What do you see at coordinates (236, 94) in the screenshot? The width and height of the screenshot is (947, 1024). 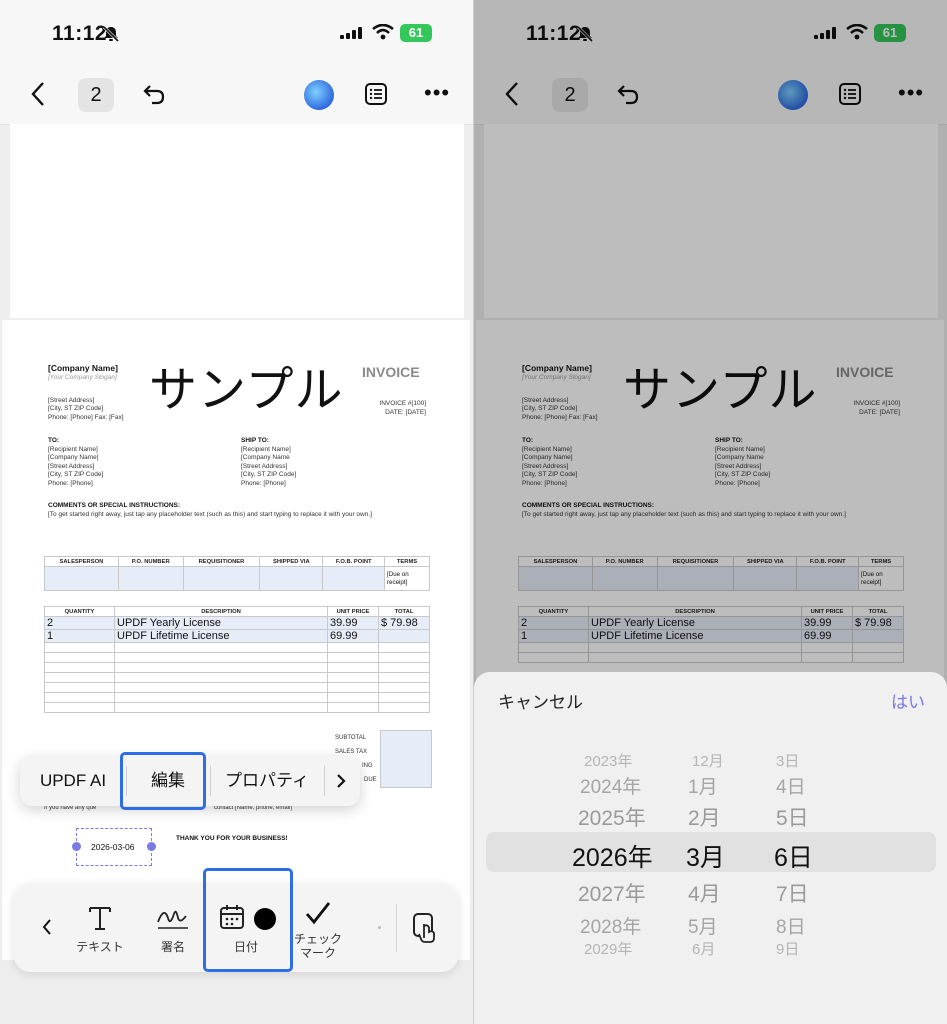 I see `top-toolbar: 2 •••` at bounding box center [236, 94].